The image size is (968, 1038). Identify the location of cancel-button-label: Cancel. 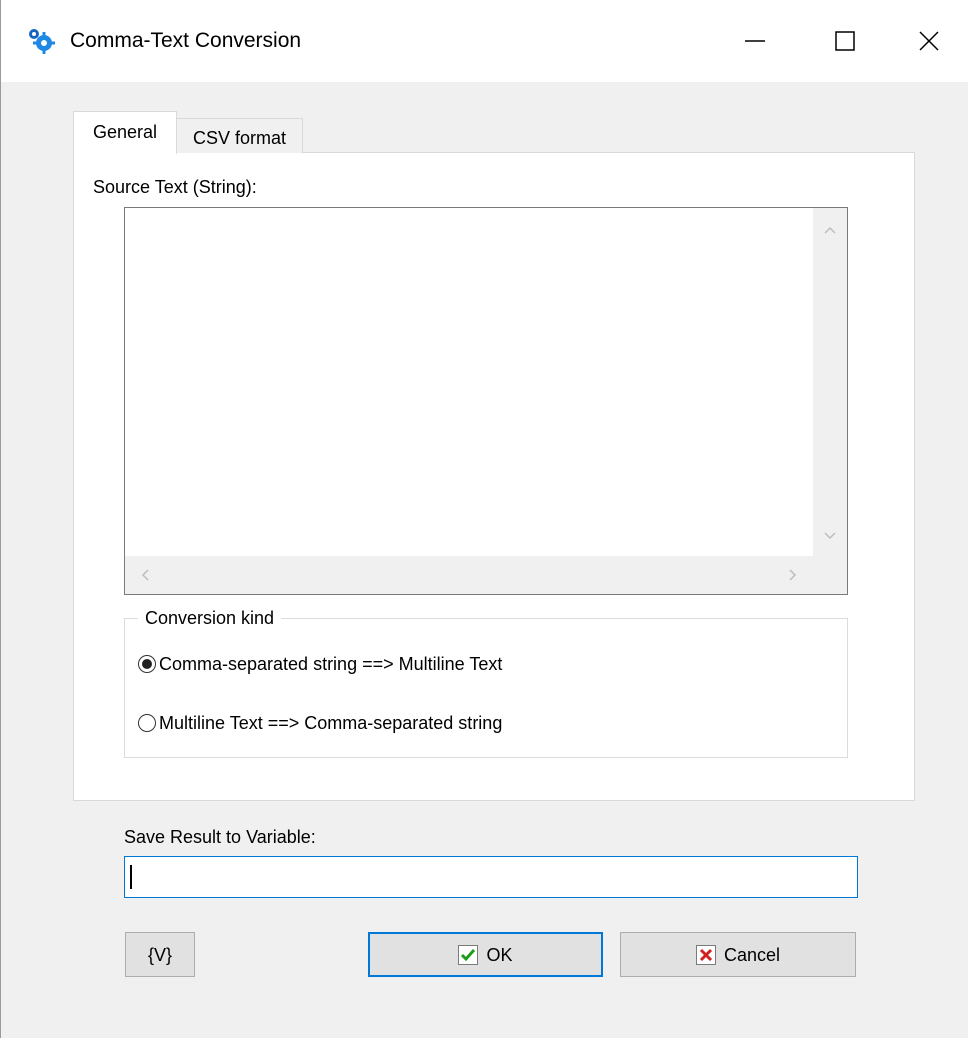
(752, 954).